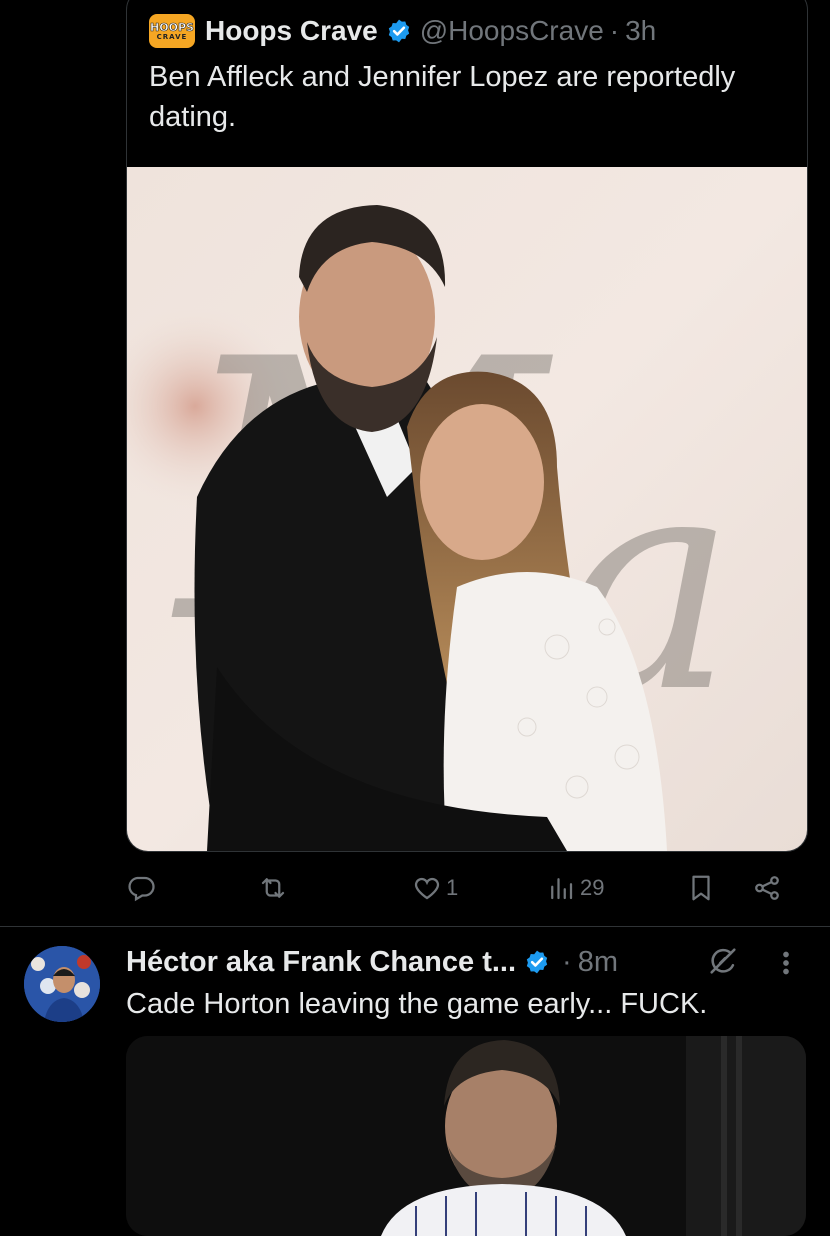 The image size is (830, 1236). I want to click on photo-man-eyes-closed-icon, so click(466, 1136).